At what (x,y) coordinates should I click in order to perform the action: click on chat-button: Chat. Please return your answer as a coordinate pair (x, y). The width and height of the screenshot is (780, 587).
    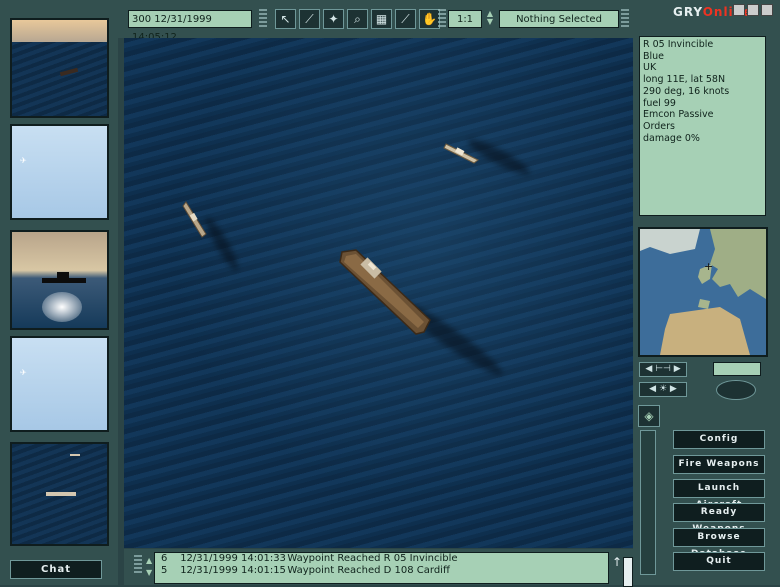
    Looking at the image, I should click on (56, 569).